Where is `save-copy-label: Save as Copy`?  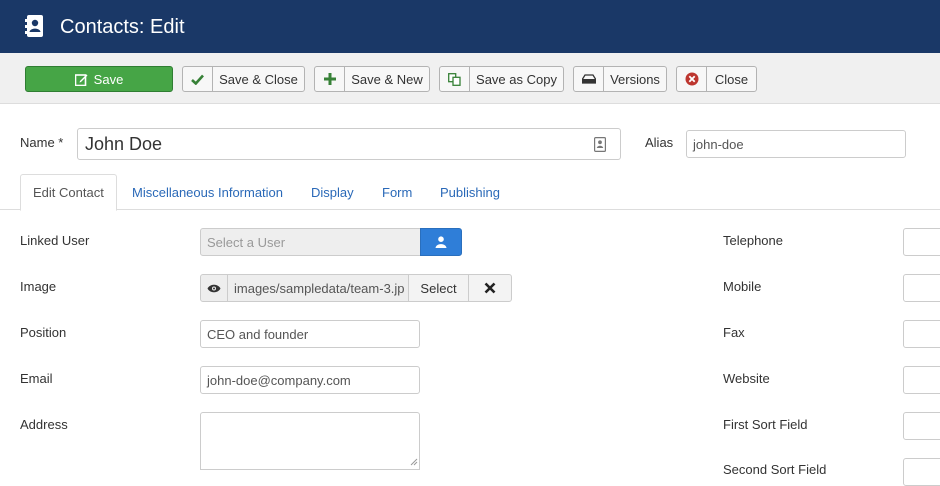
save-copy-label: Save as Copy is located at coordinates (516, 79).